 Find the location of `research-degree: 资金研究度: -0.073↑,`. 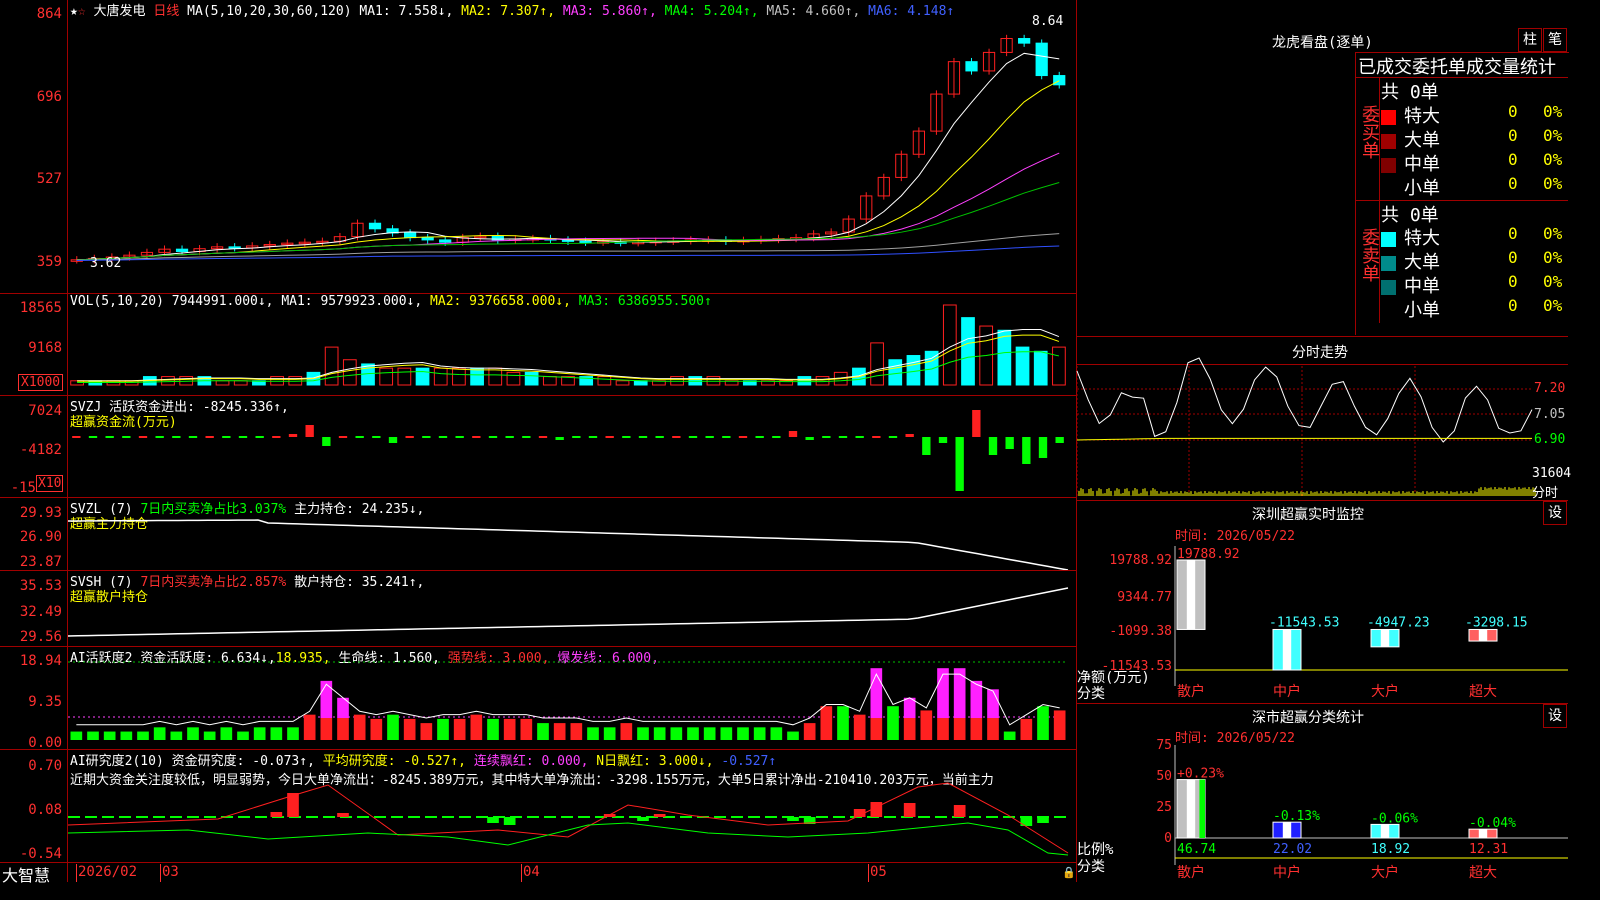

research-degree: 资金研究度: -0.073↑, is located at coordinates (243, 761).